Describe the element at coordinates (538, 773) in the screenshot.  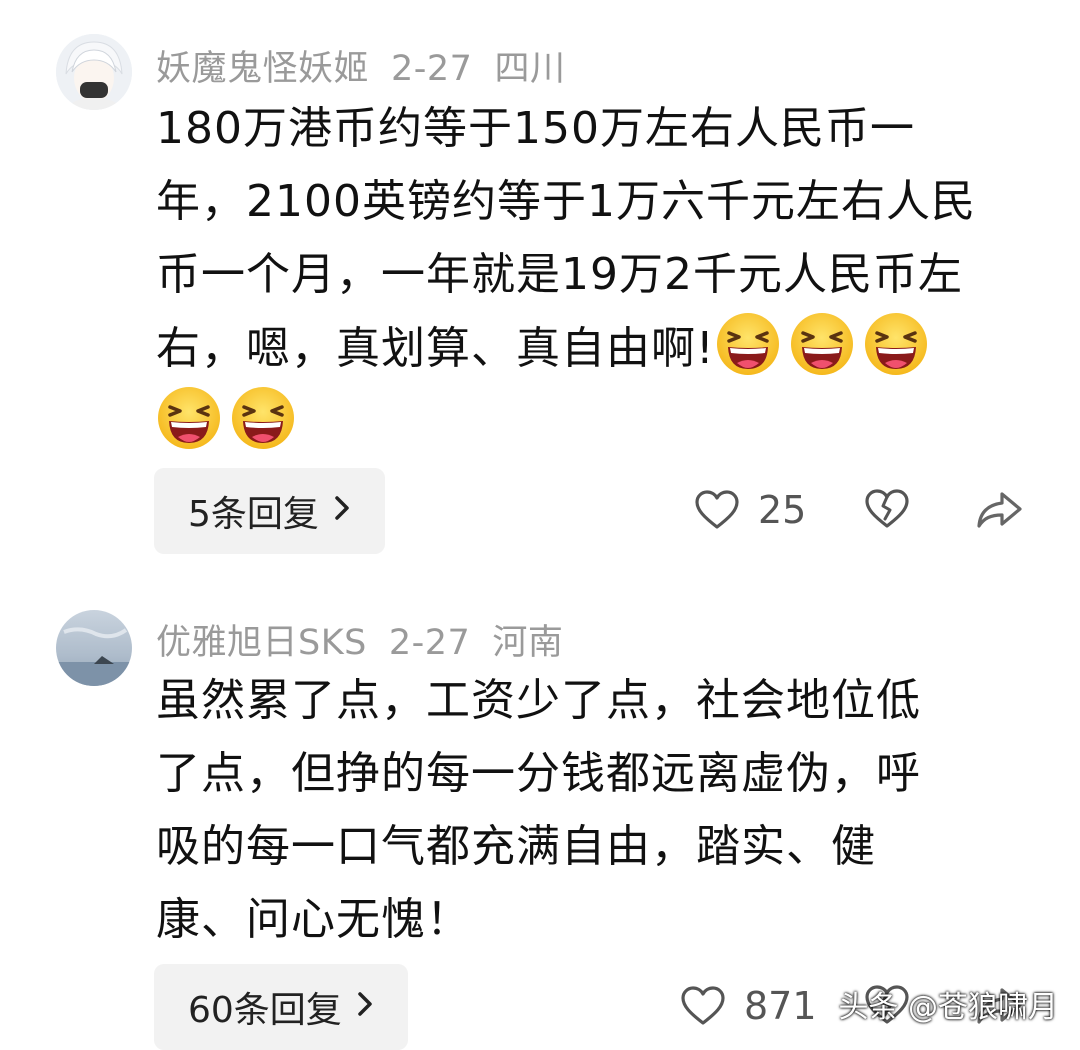
I see `comment-line: 了点，但挣的每一分钱都远离虚伪，呼` at that location.